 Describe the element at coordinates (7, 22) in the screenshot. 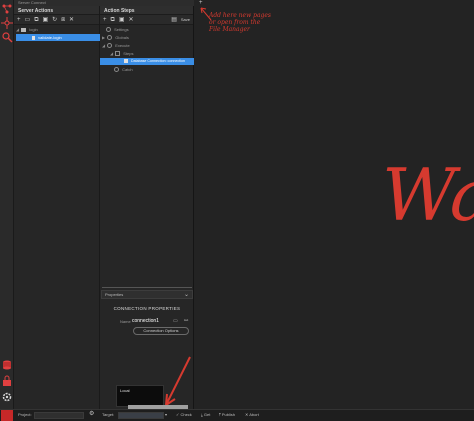

I see `server-connect-icon` at that location.